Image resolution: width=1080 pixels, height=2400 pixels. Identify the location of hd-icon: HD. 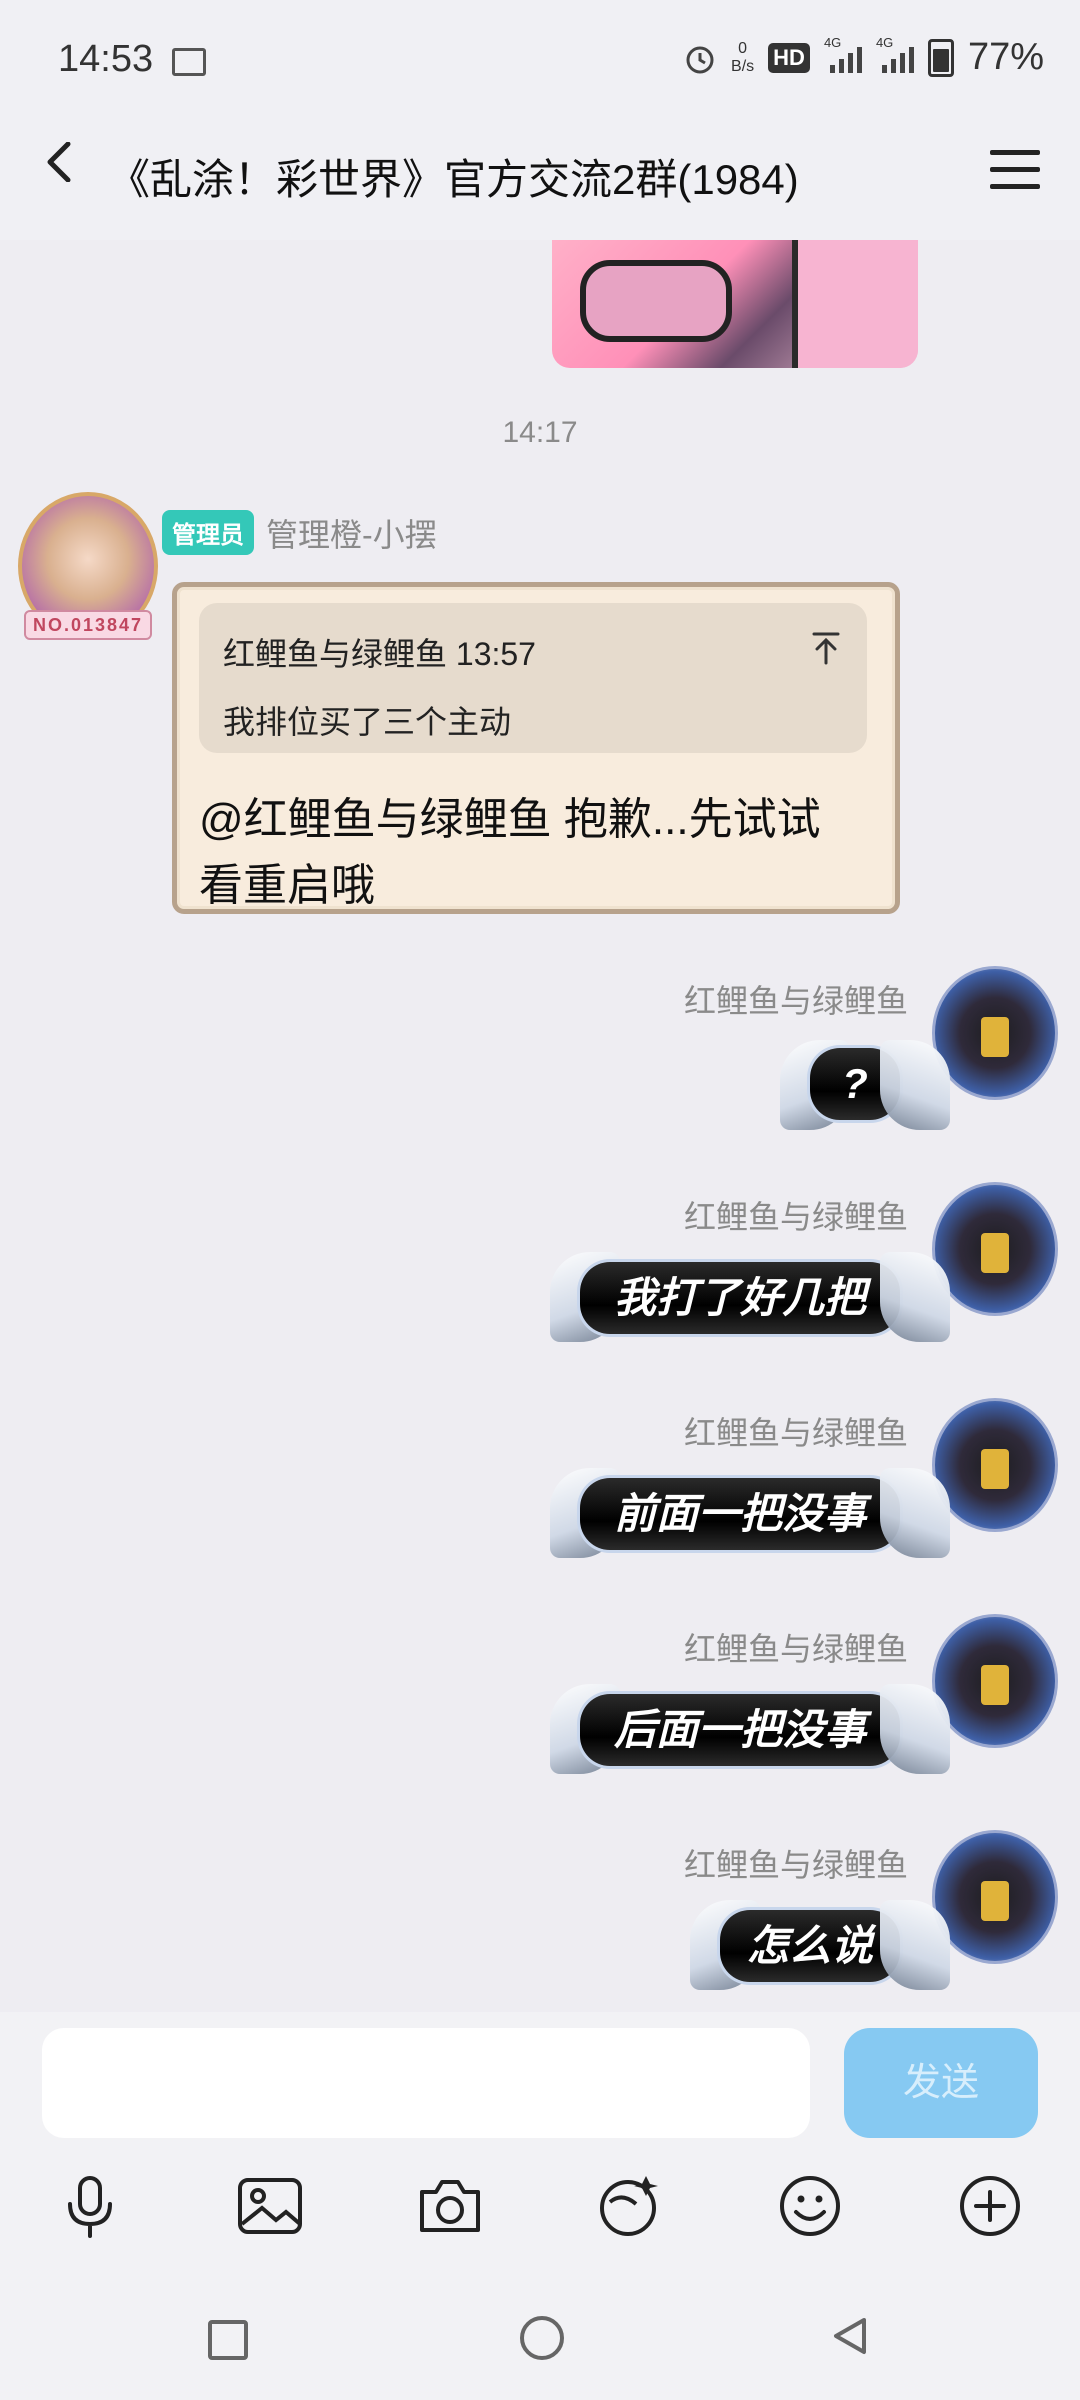
(789, 57).